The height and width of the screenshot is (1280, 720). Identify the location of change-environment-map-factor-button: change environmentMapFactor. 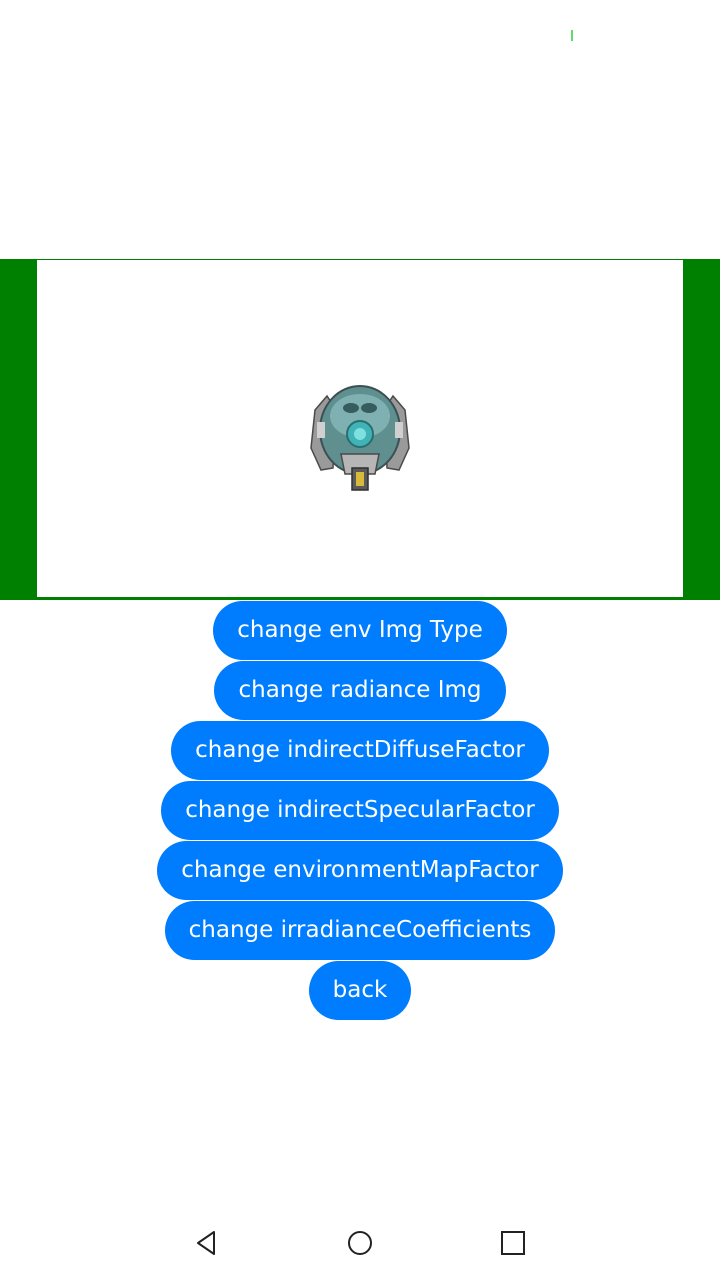
(360, 870).